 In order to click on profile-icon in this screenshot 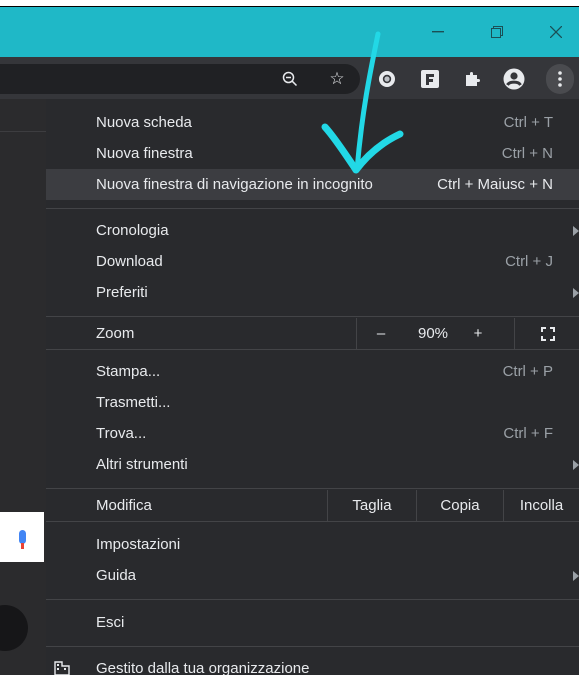, I will do `click(514, 79)`.